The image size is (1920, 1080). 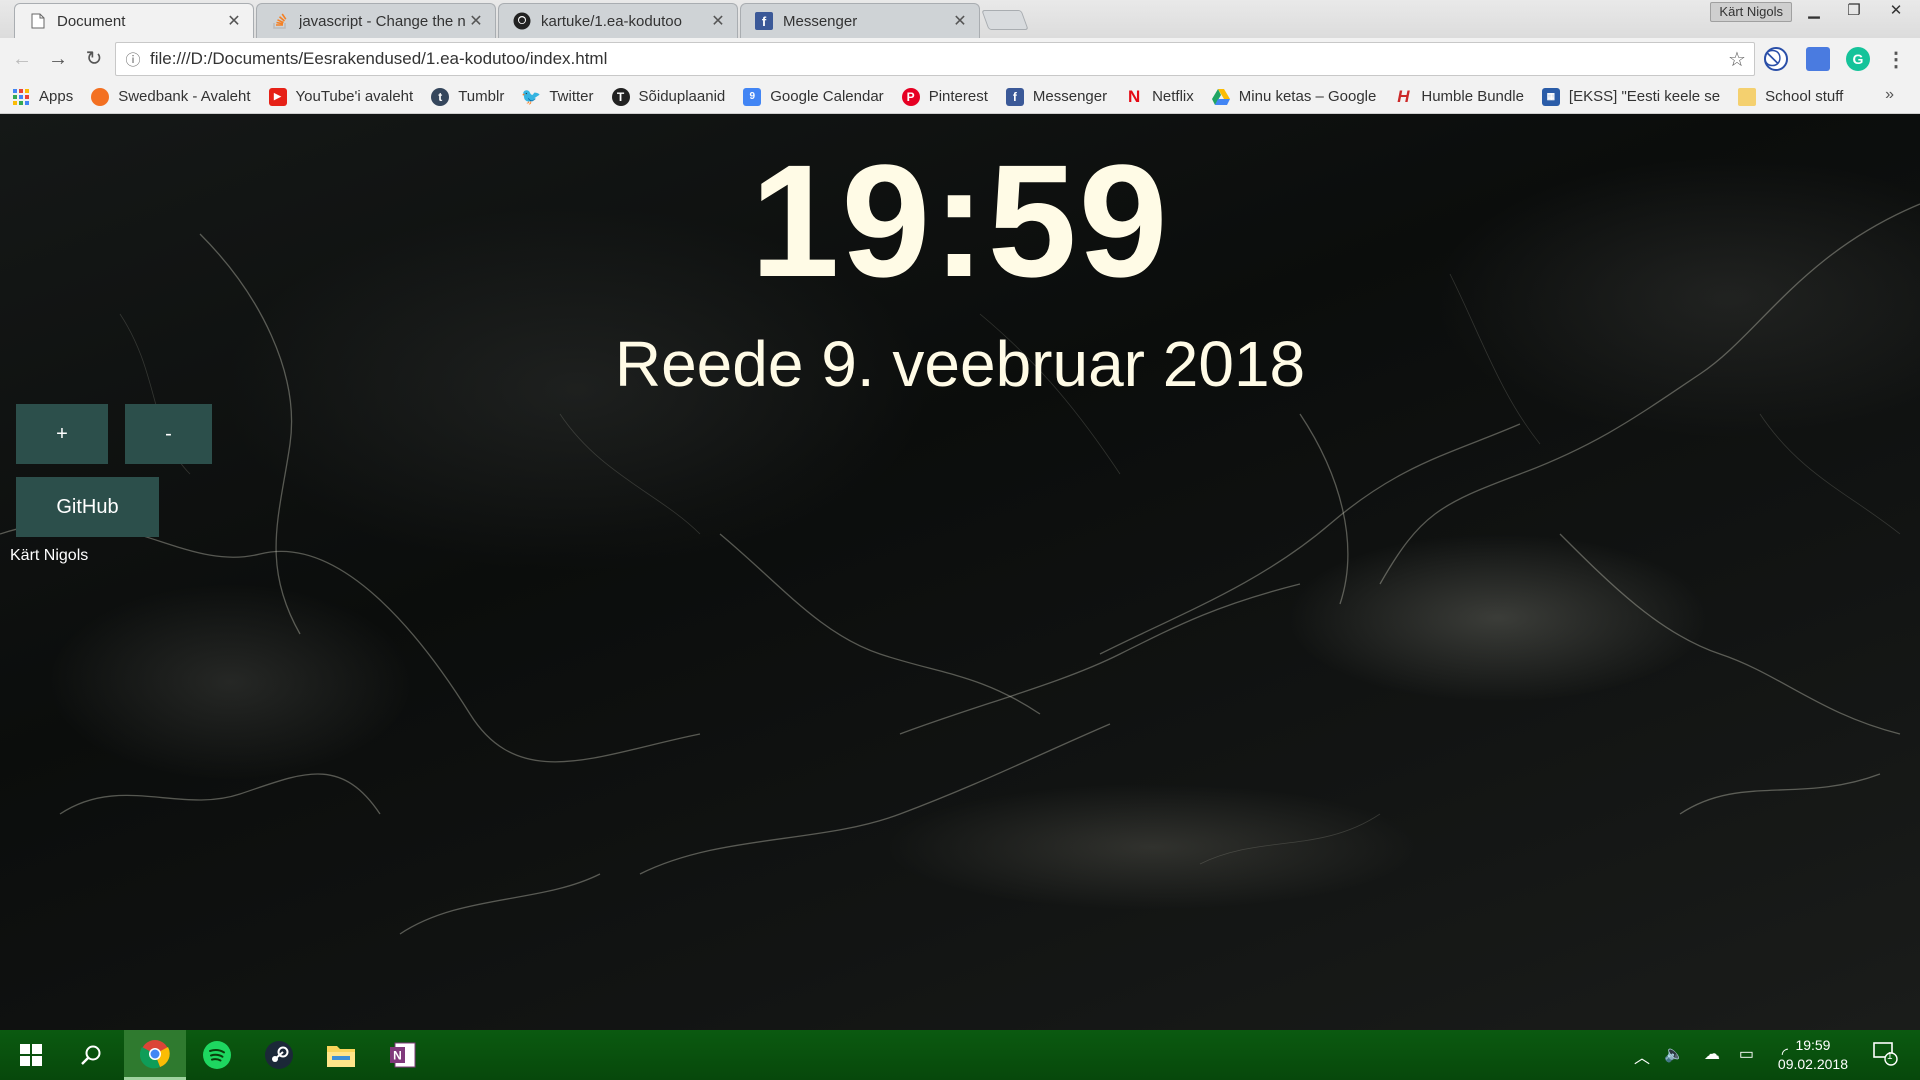 What do you see at coordinates (49, 555) in the screenshot?
I see `author-name: Kärt Nigols` at bounding box center [49, 555].